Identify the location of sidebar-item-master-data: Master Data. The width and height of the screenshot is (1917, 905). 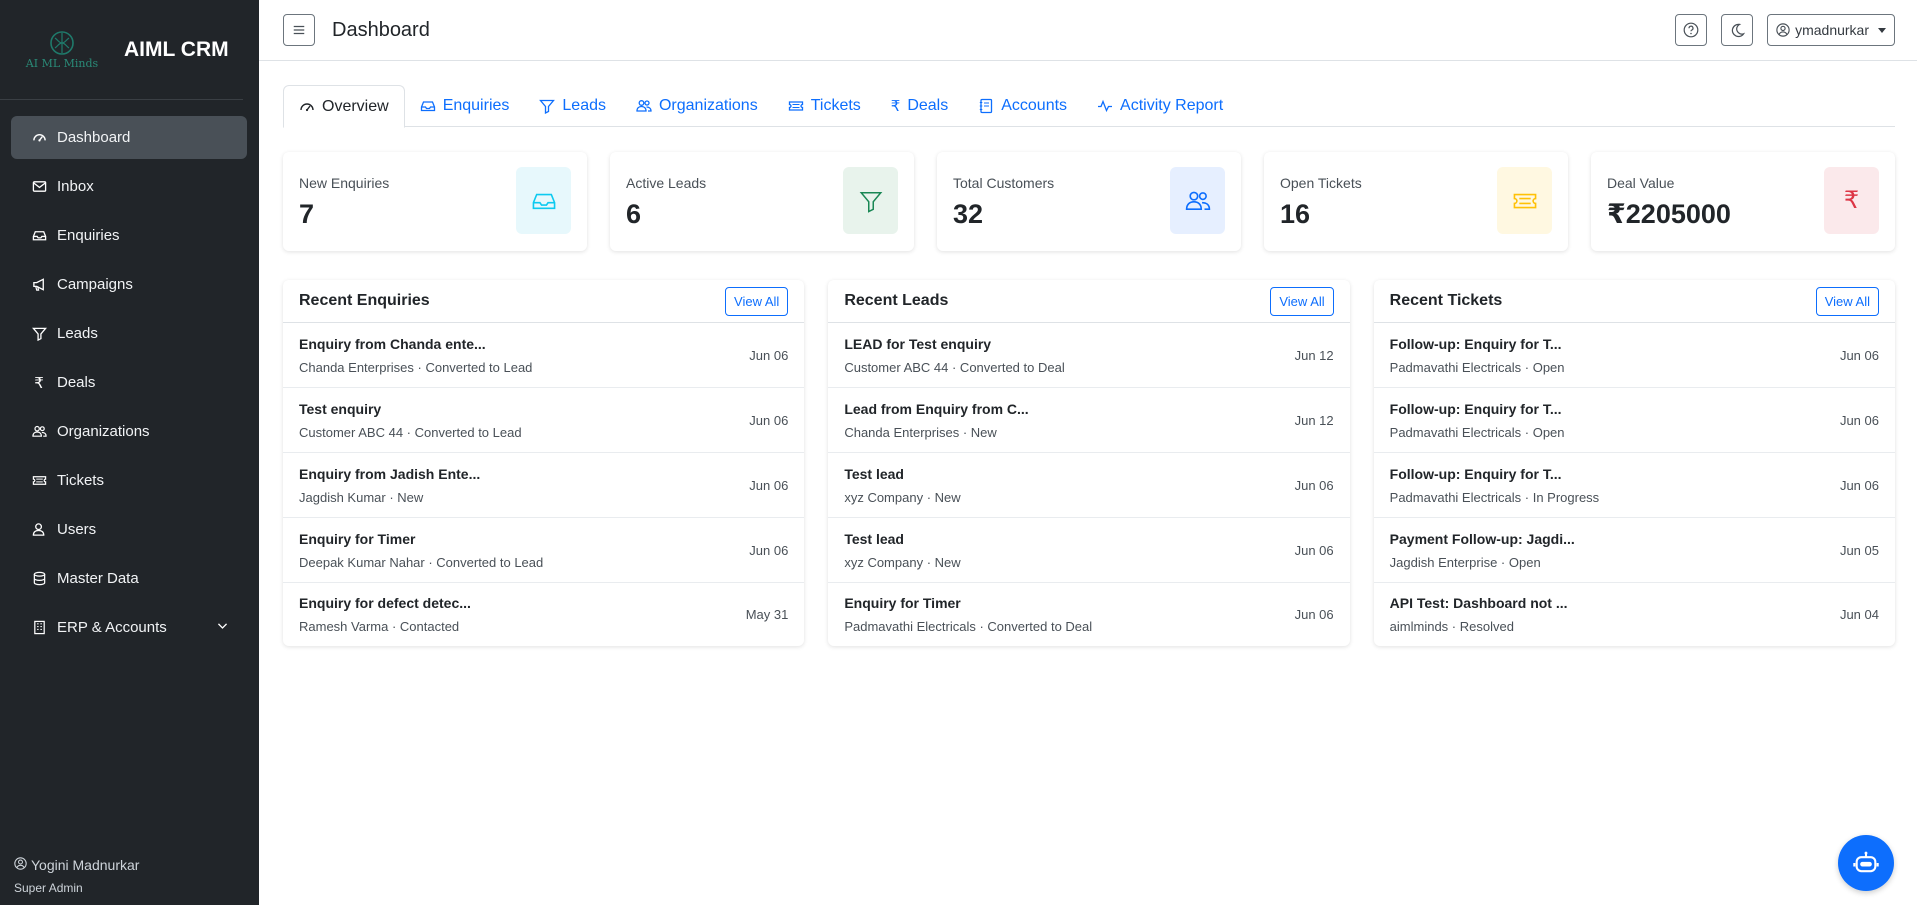
(129, 578).